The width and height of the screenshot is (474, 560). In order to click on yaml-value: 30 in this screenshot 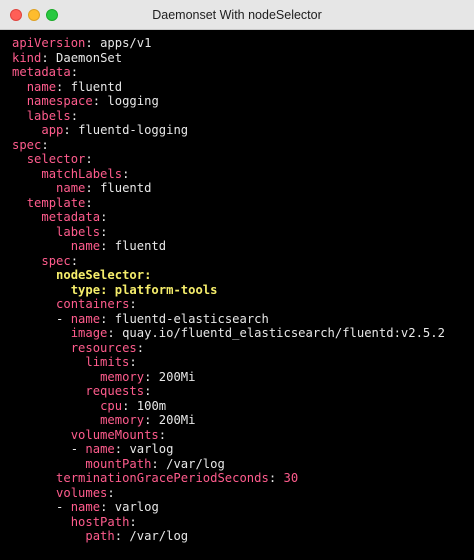, I will do `click(291, 478)`.